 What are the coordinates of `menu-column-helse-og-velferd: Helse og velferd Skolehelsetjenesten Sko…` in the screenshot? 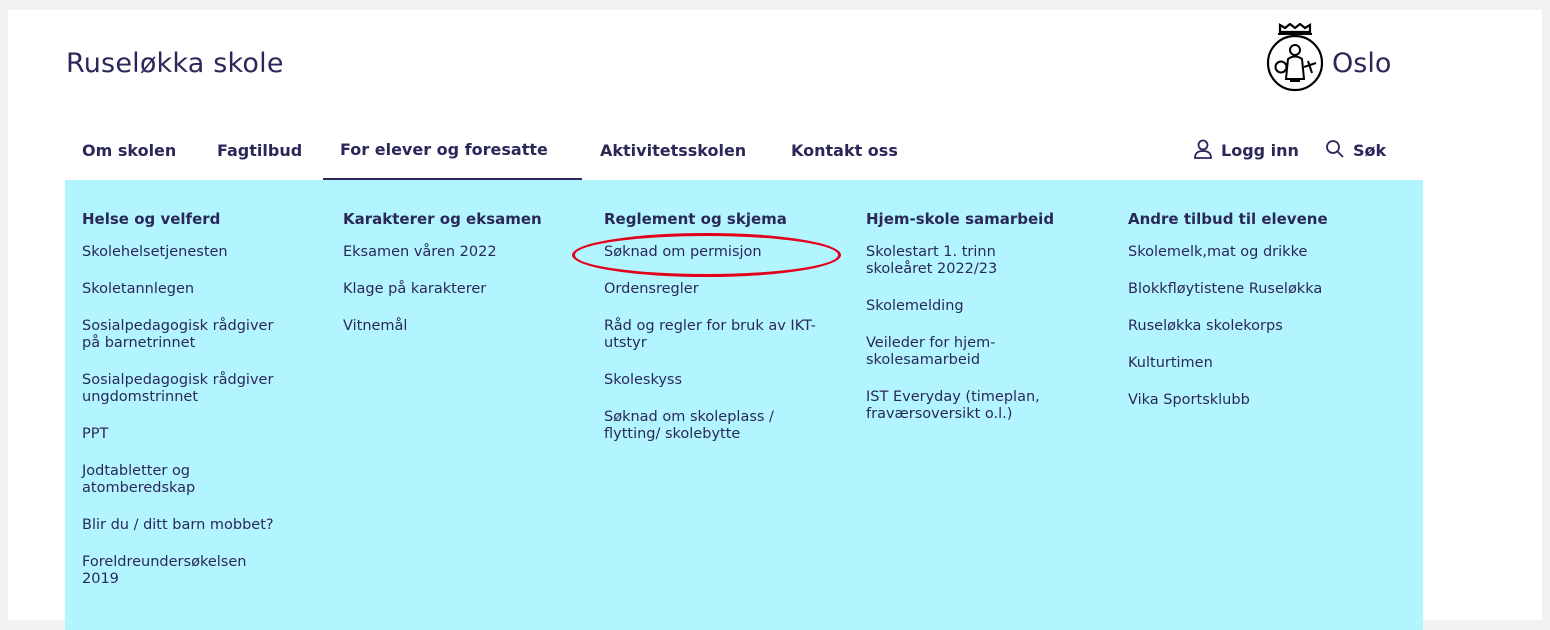 It's located at (199, 409).